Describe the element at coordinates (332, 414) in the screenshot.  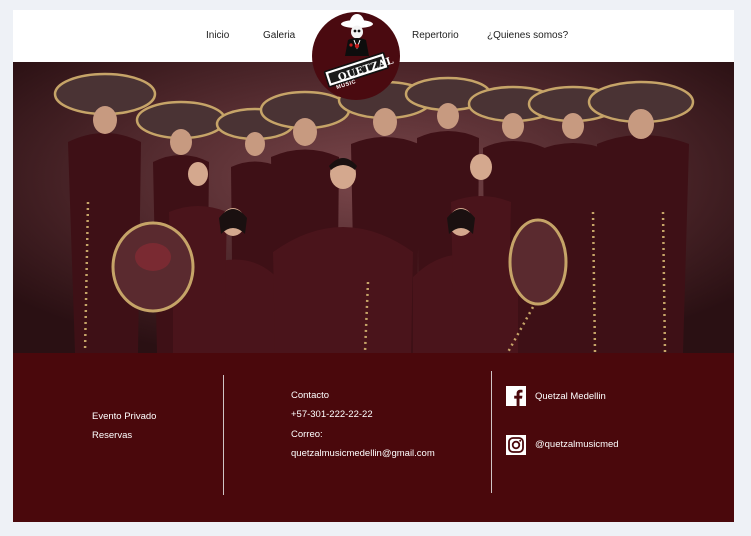
I see `contact-phone: +57-301-222-22-22` at that location.